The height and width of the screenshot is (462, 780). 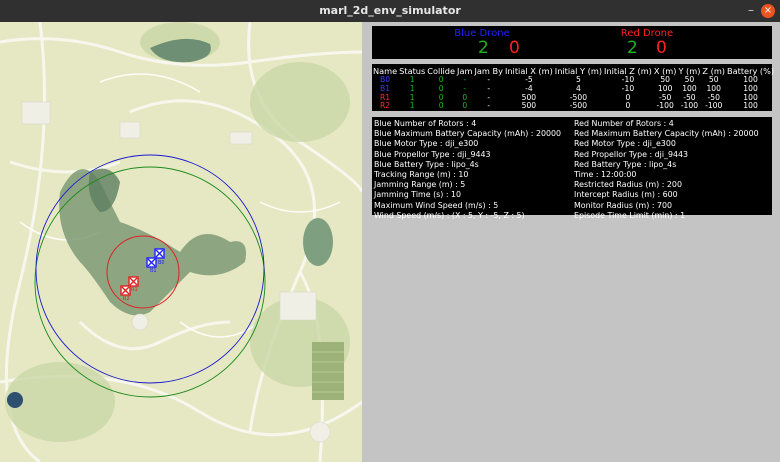 I want to click on drone-B1, so click(x=151, y=262).